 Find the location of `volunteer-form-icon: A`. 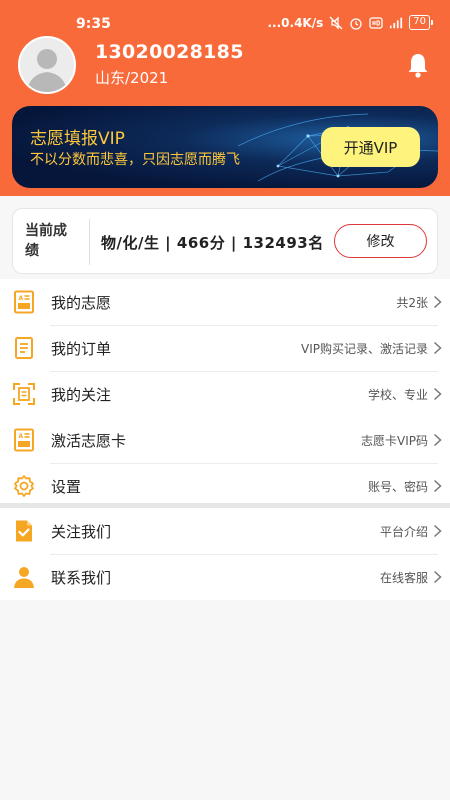

volunteer-form-icon: A is located at coordinates (24, 302).